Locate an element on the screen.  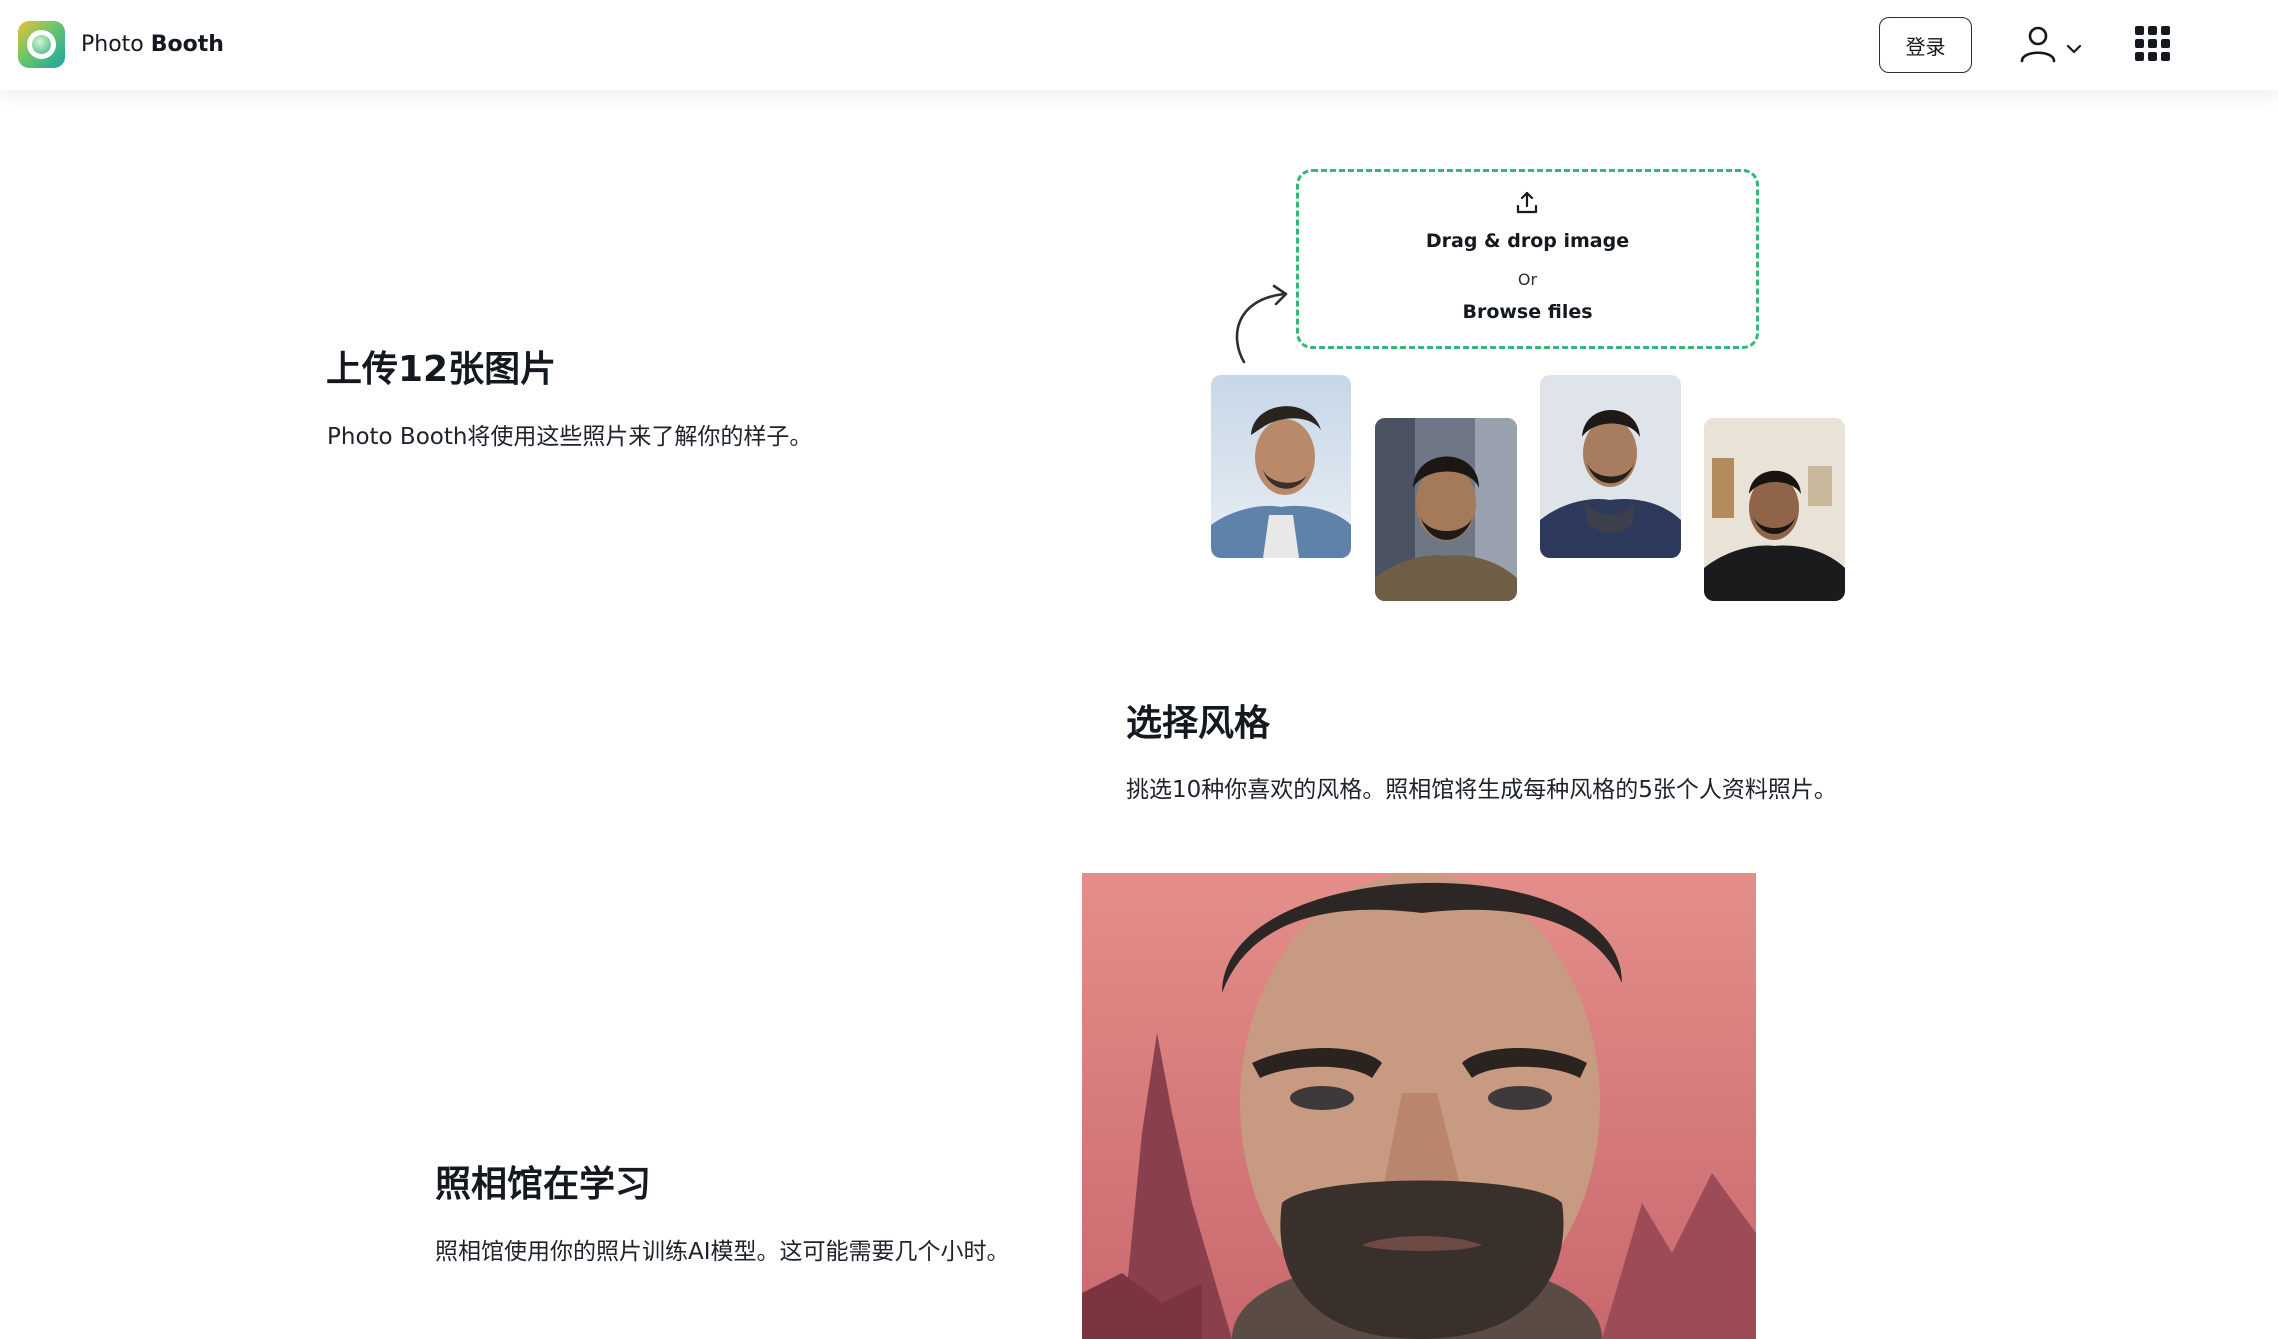
login-button: 登录 is located at coordinates (1925, 45).